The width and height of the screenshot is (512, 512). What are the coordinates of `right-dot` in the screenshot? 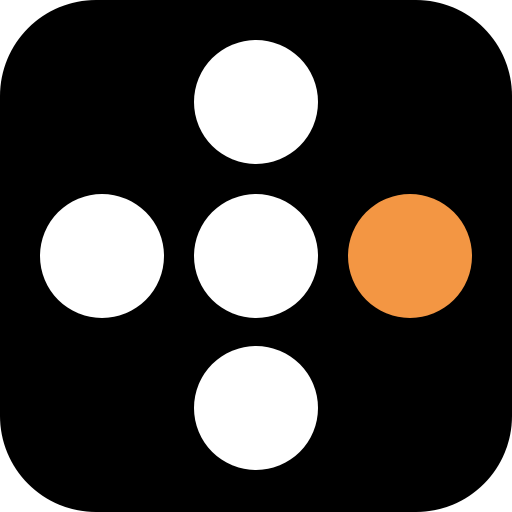 It's located at (410, 256).